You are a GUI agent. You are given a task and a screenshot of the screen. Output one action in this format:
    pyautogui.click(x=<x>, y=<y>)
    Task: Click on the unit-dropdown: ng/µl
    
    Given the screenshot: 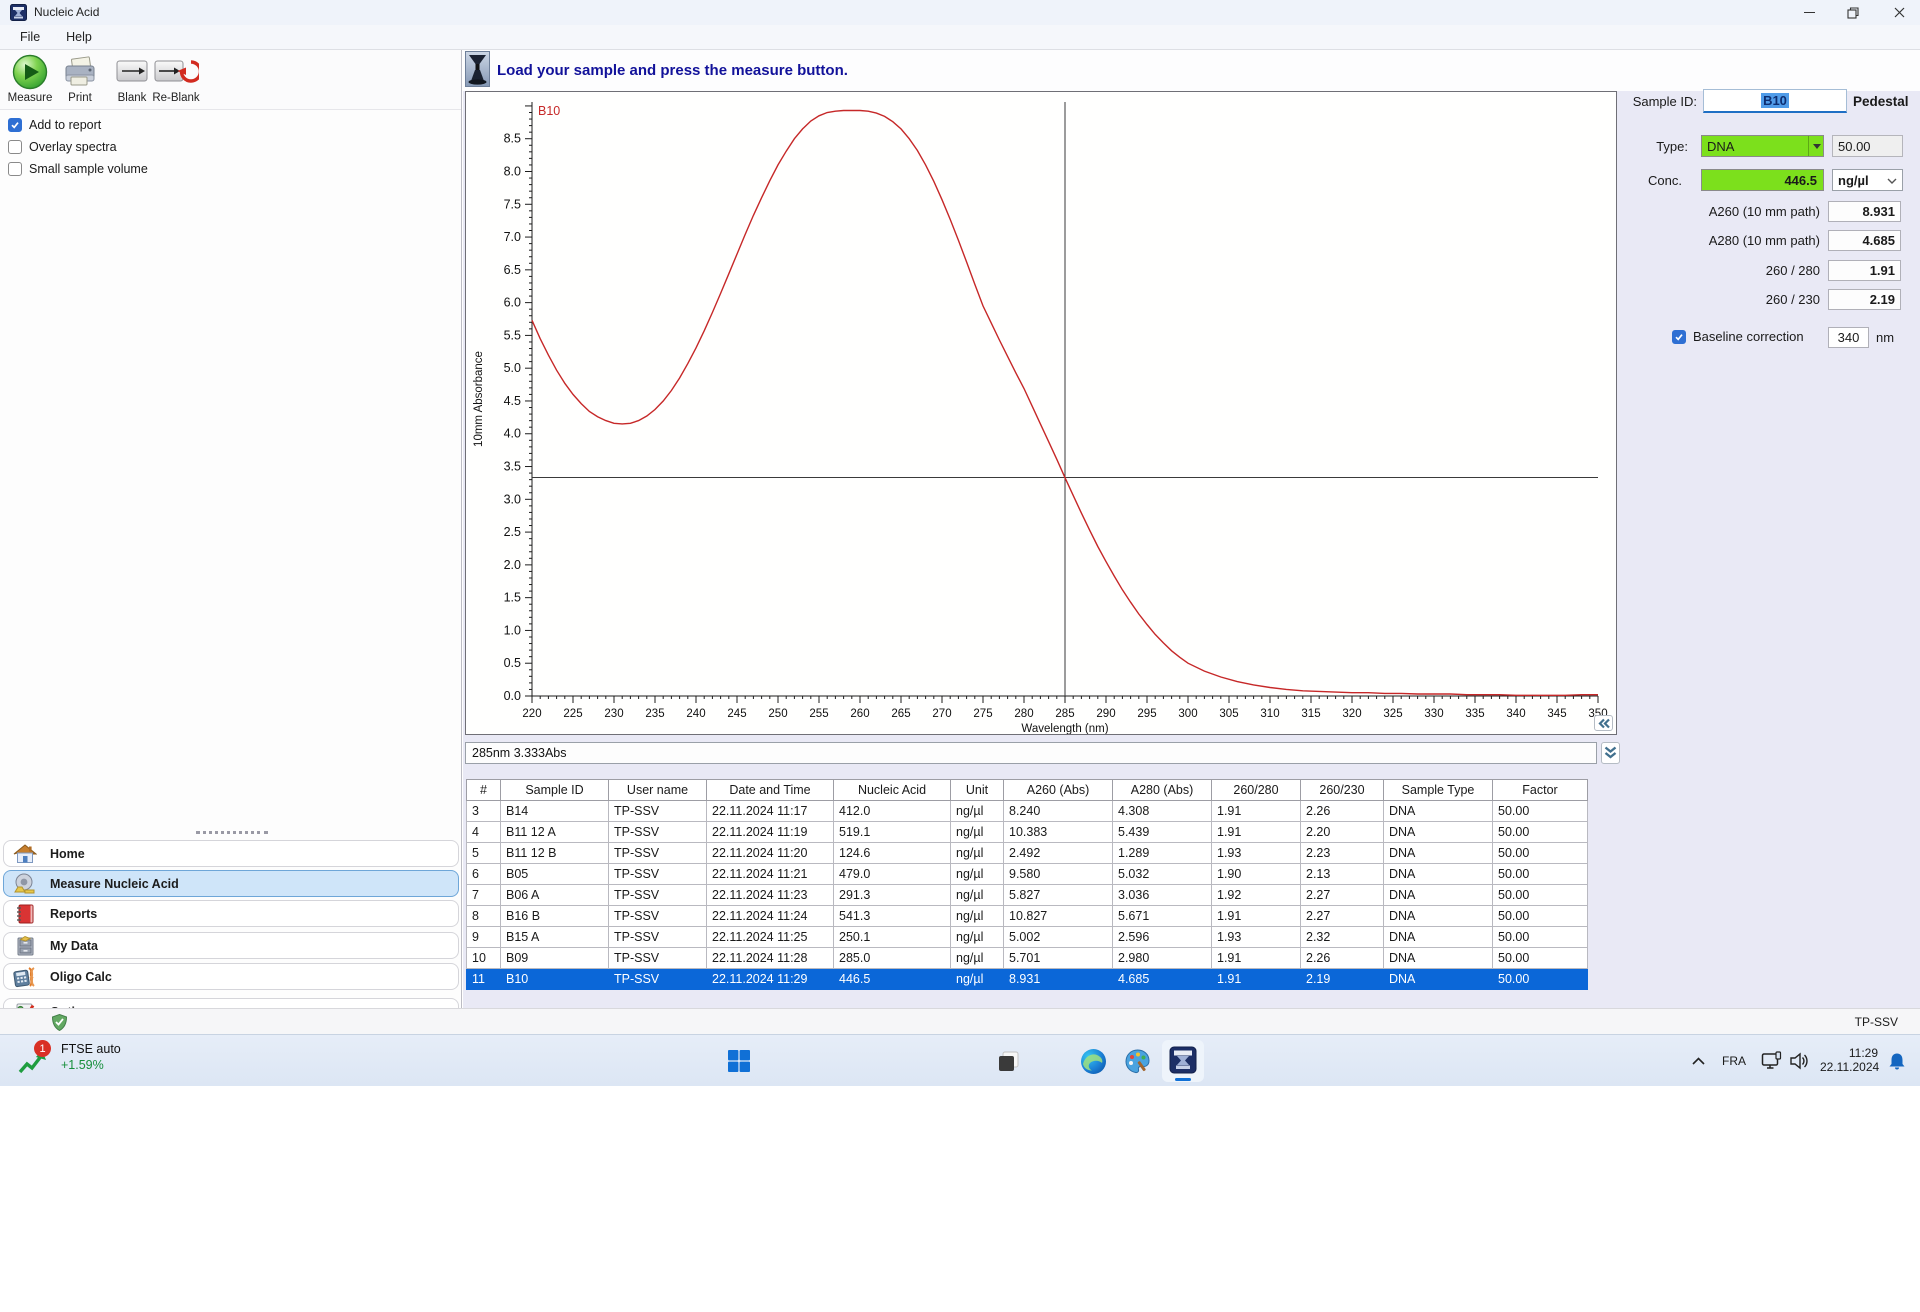 What is the action you would take?
    pyautogui.click(x=1867, y=180)
    